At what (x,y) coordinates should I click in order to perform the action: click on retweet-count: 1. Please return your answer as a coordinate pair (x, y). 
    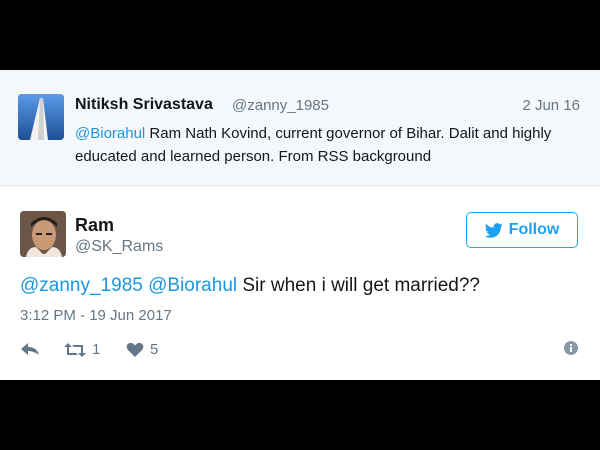
    Looking at the image, I should click on (96, 349).